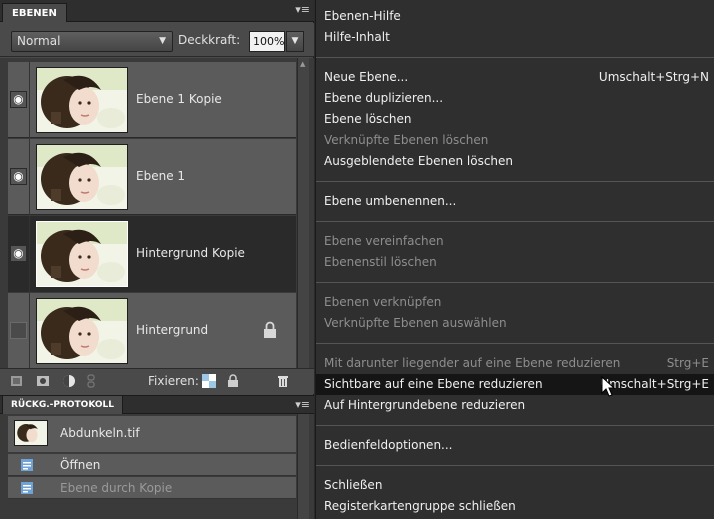  I want to click on menu-item: Ebene vereinfachen, so click(515, 241).